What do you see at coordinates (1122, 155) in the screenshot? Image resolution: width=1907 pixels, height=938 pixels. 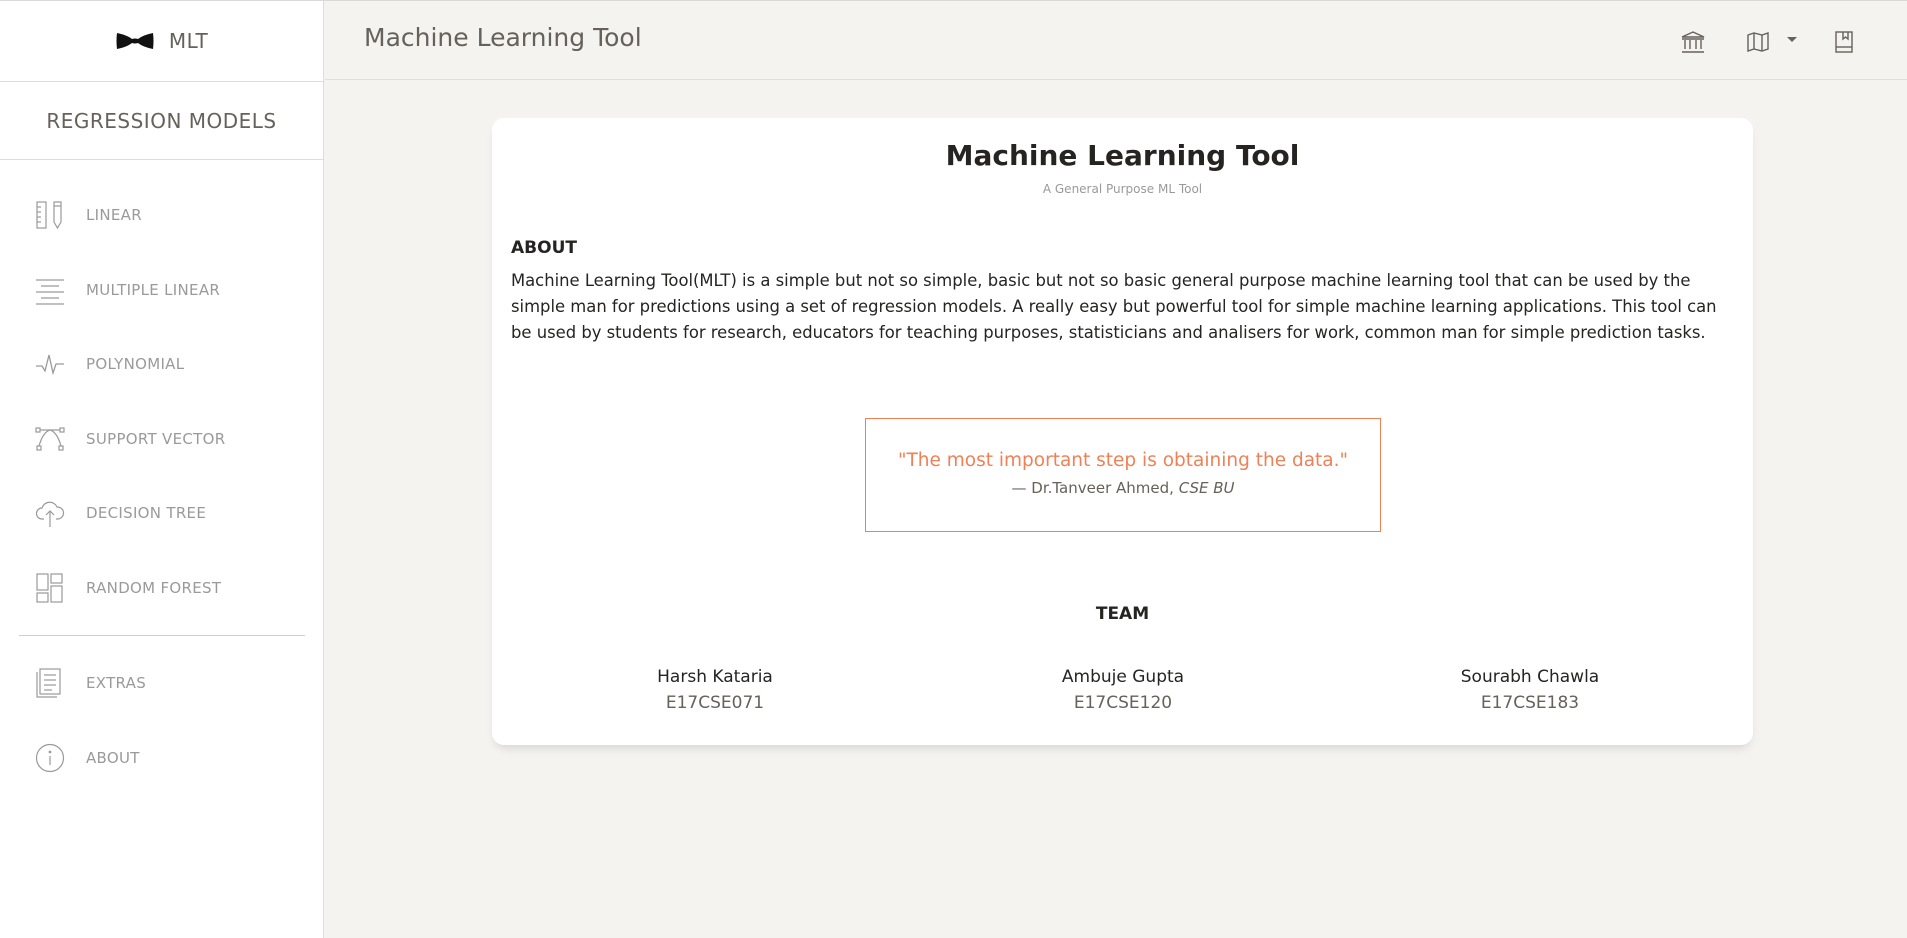 I see `card-title: Machine Learning Tool` at bounding box center [1122, 155].